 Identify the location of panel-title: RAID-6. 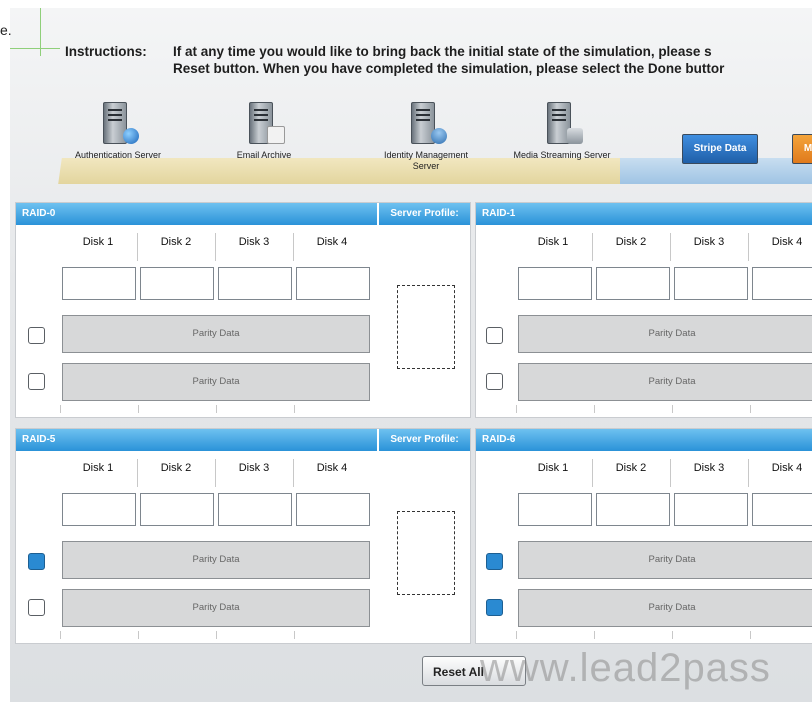
(644, 440).